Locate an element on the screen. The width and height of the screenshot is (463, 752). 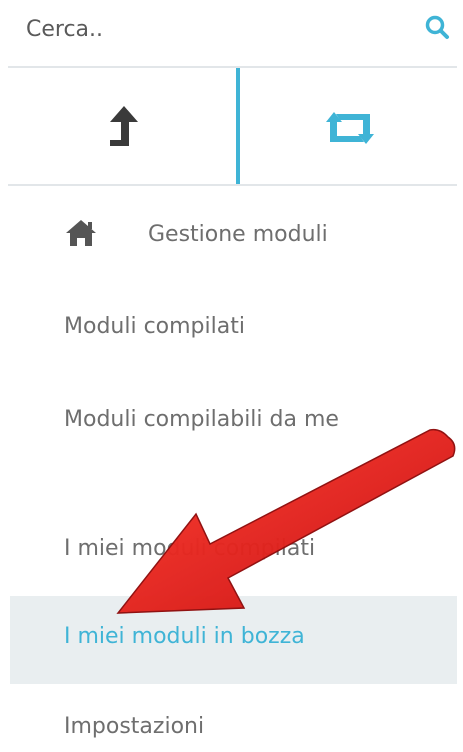
menu-label-impostazioni: Impostazioni is located at coordinates (134, 726).